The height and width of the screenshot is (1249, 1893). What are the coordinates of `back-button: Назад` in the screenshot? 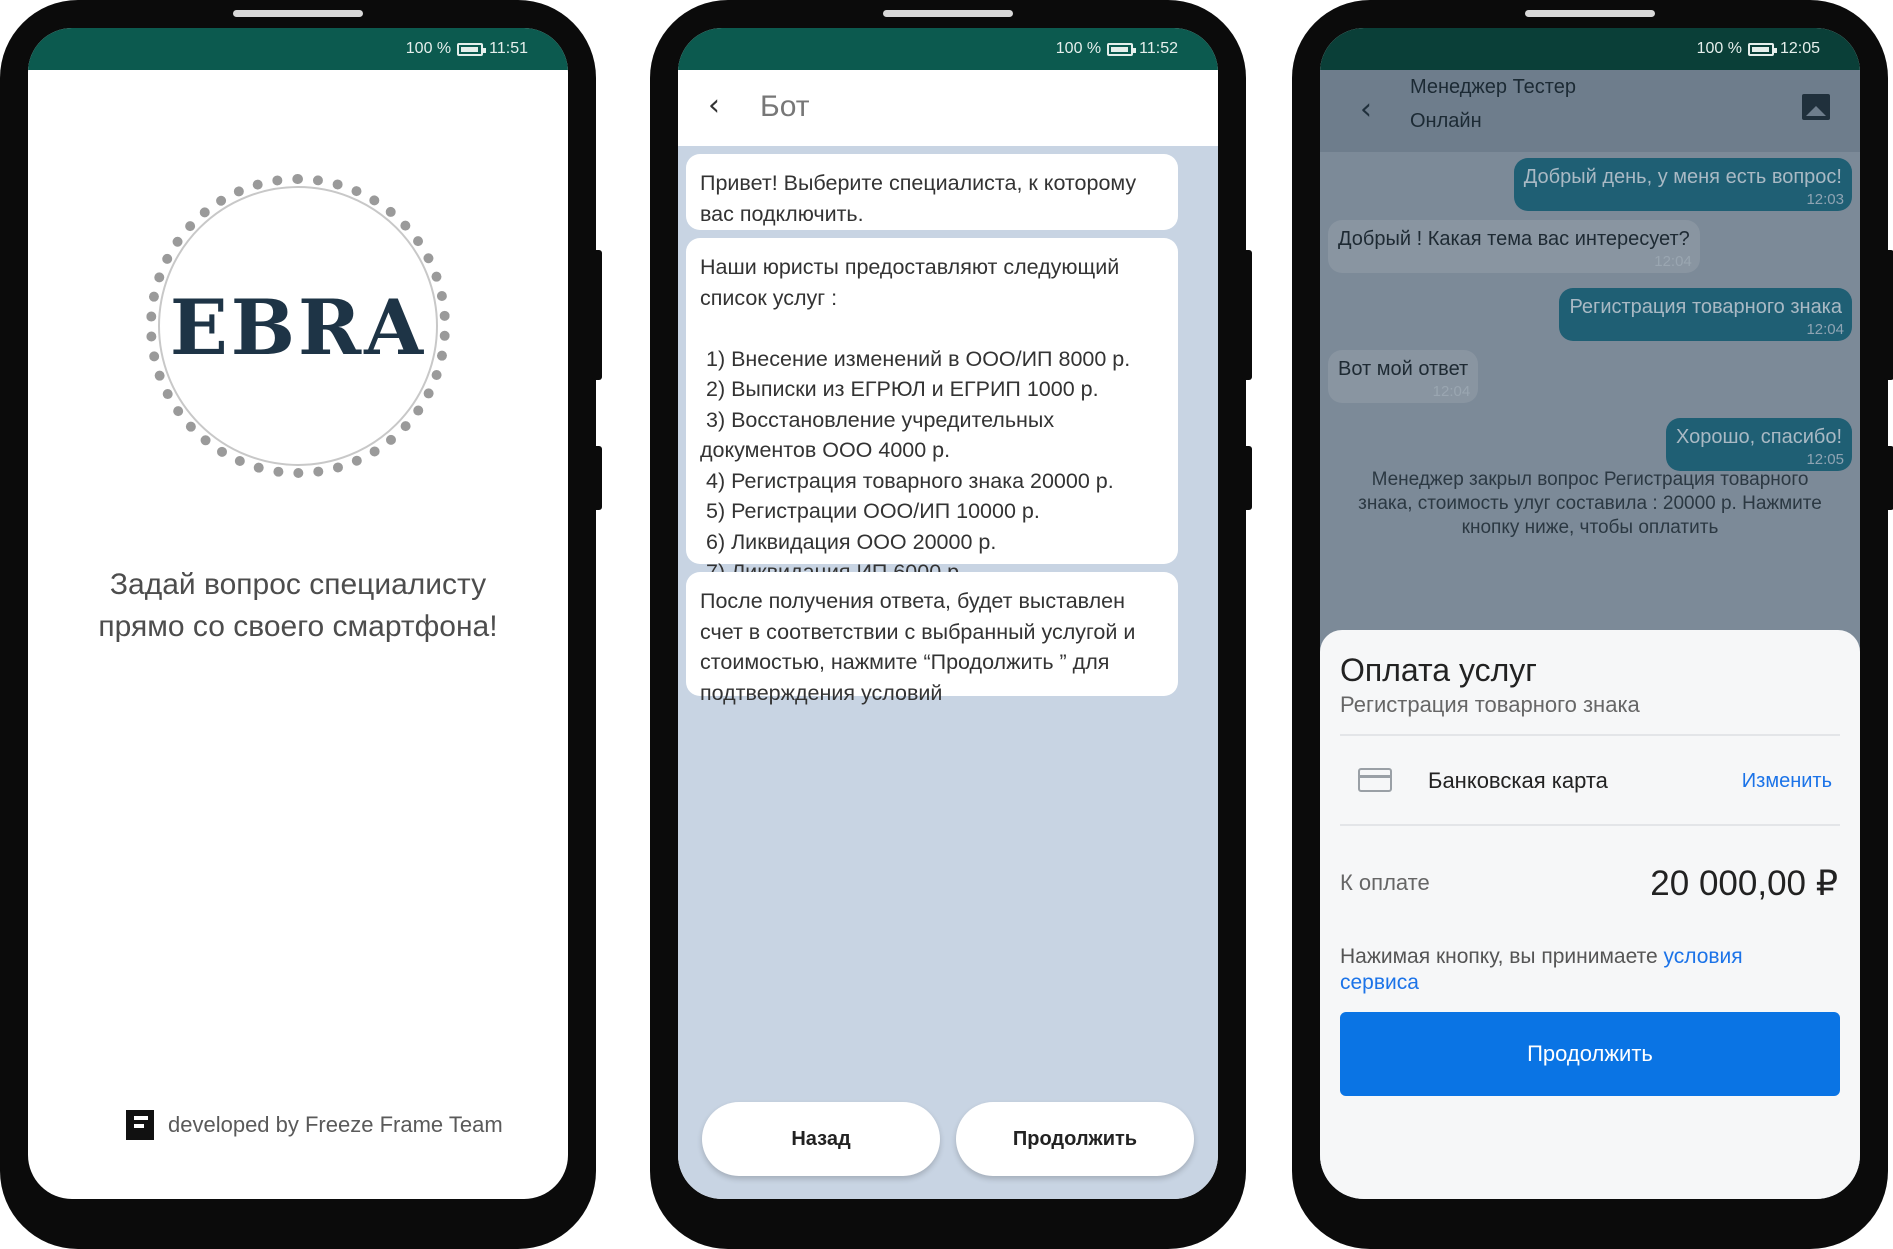 It's located at (821, 1139).